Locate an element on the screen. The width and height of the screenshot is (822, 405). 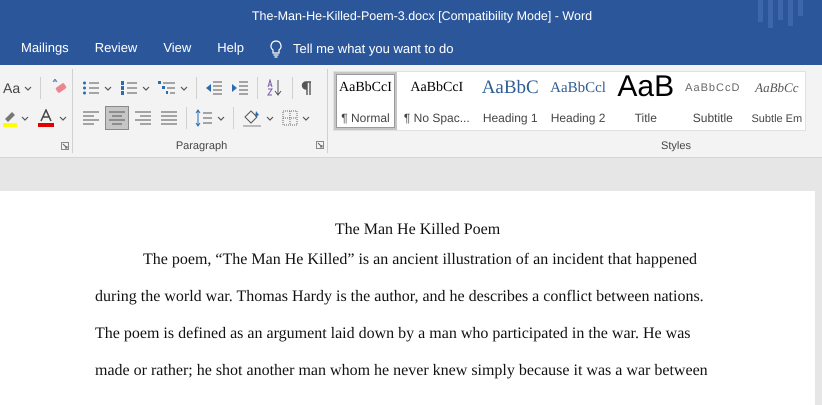
ribbon-tab: View is located at coordinates (177, 48).